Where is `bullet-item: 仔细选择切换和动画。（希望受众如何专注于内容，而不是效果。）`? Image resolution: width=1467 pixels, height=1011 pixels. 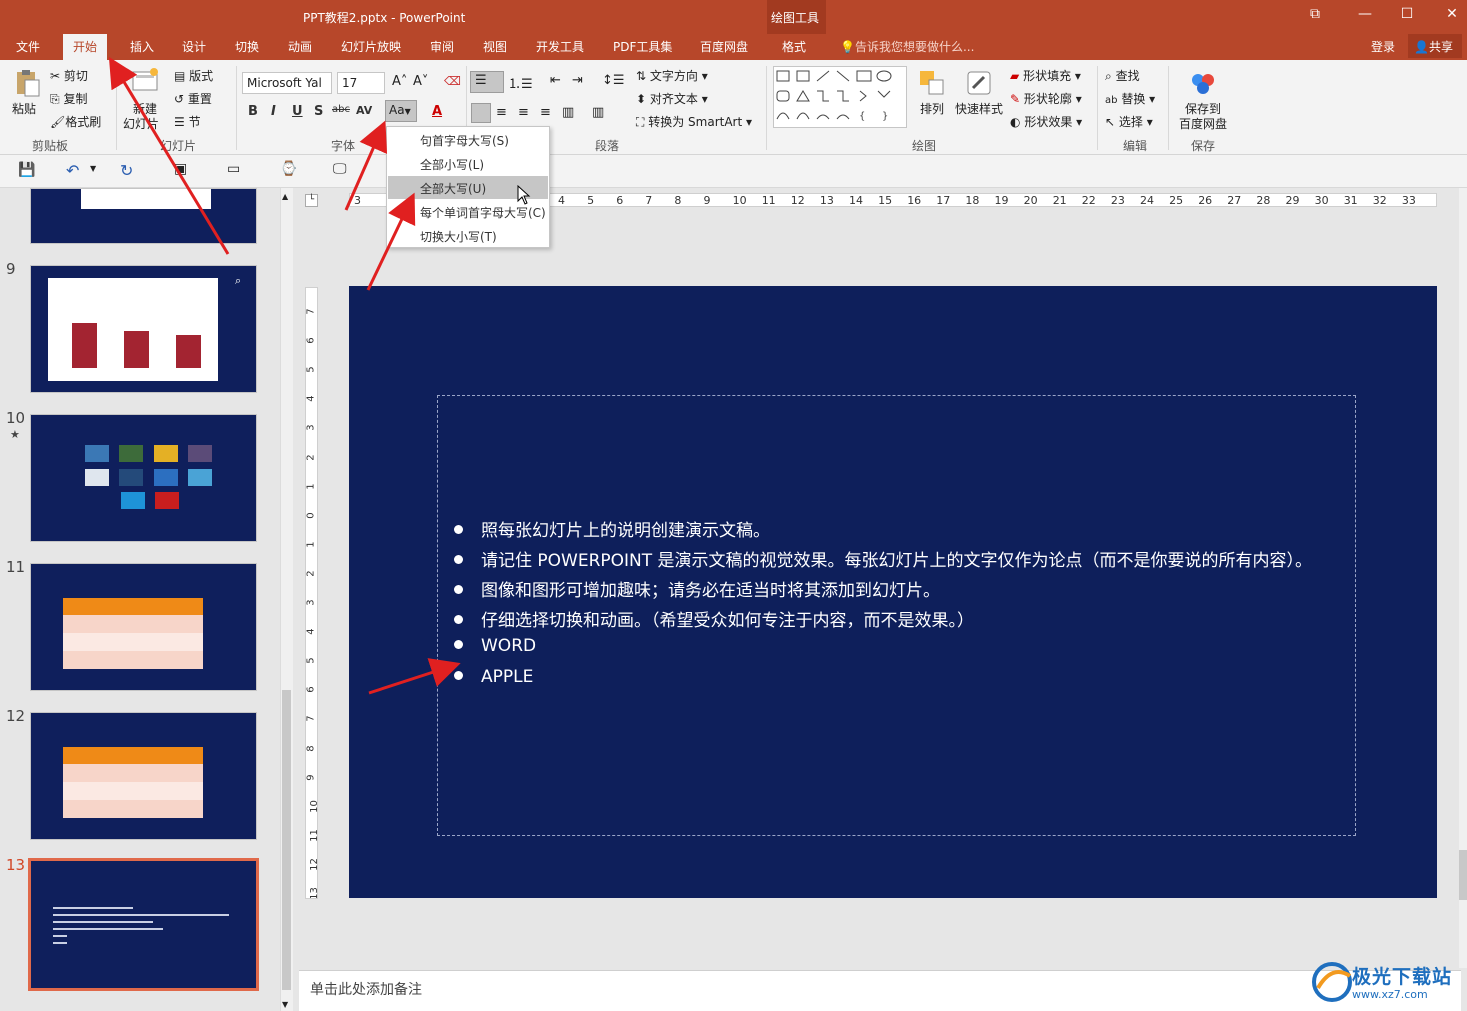 bullet-item: 仔细选择切换和动画。（希望受众如何专注于内容，而不是效果。） is located at coordinates (714, 618).